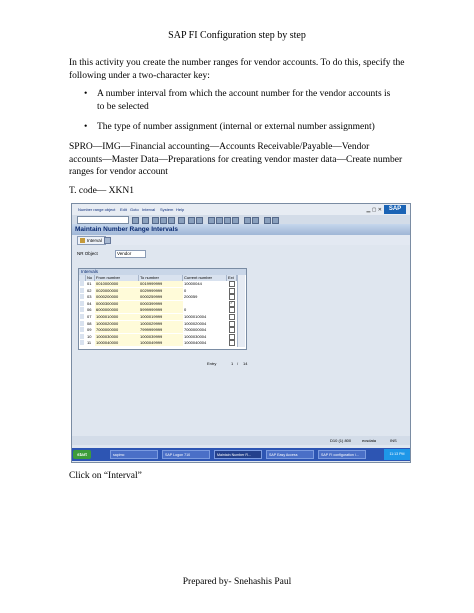  I want to click on taskbar-item: SAP Logon 710, so click(186, 454).